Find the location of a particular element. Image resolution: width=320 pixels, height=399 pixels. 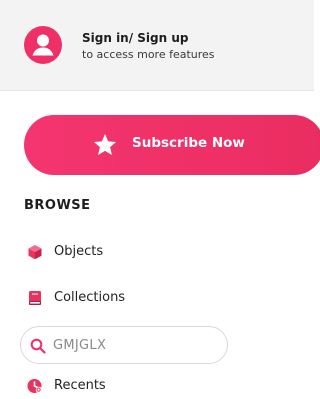

subscribe-button: Subscribe Now is located at coordinates (172, 145).